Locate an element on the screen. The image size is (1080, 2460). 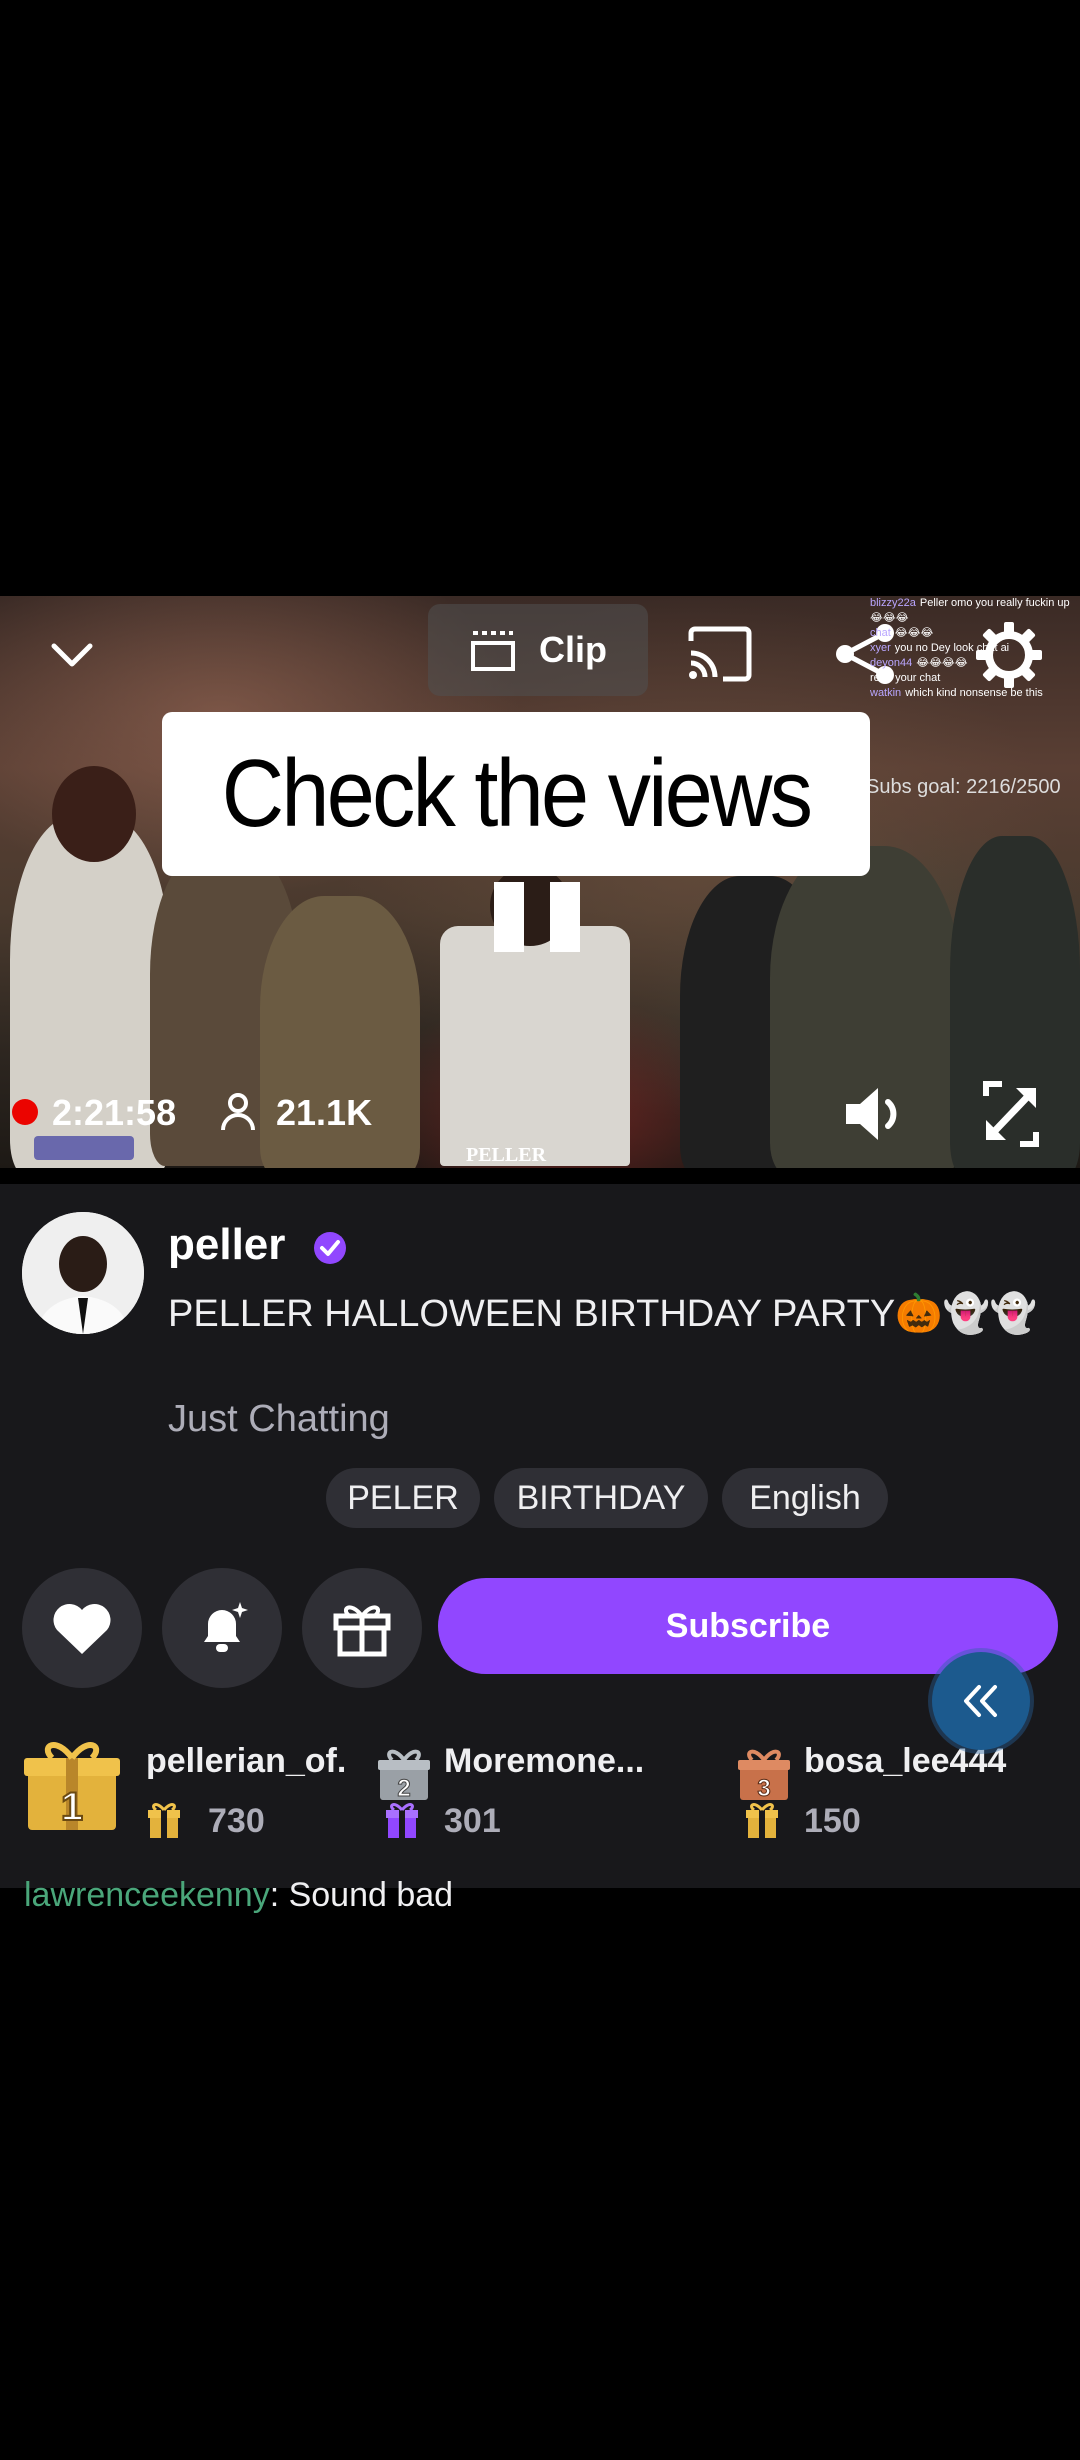
gifter-count: 150 is located at coordinates (832, 1821).